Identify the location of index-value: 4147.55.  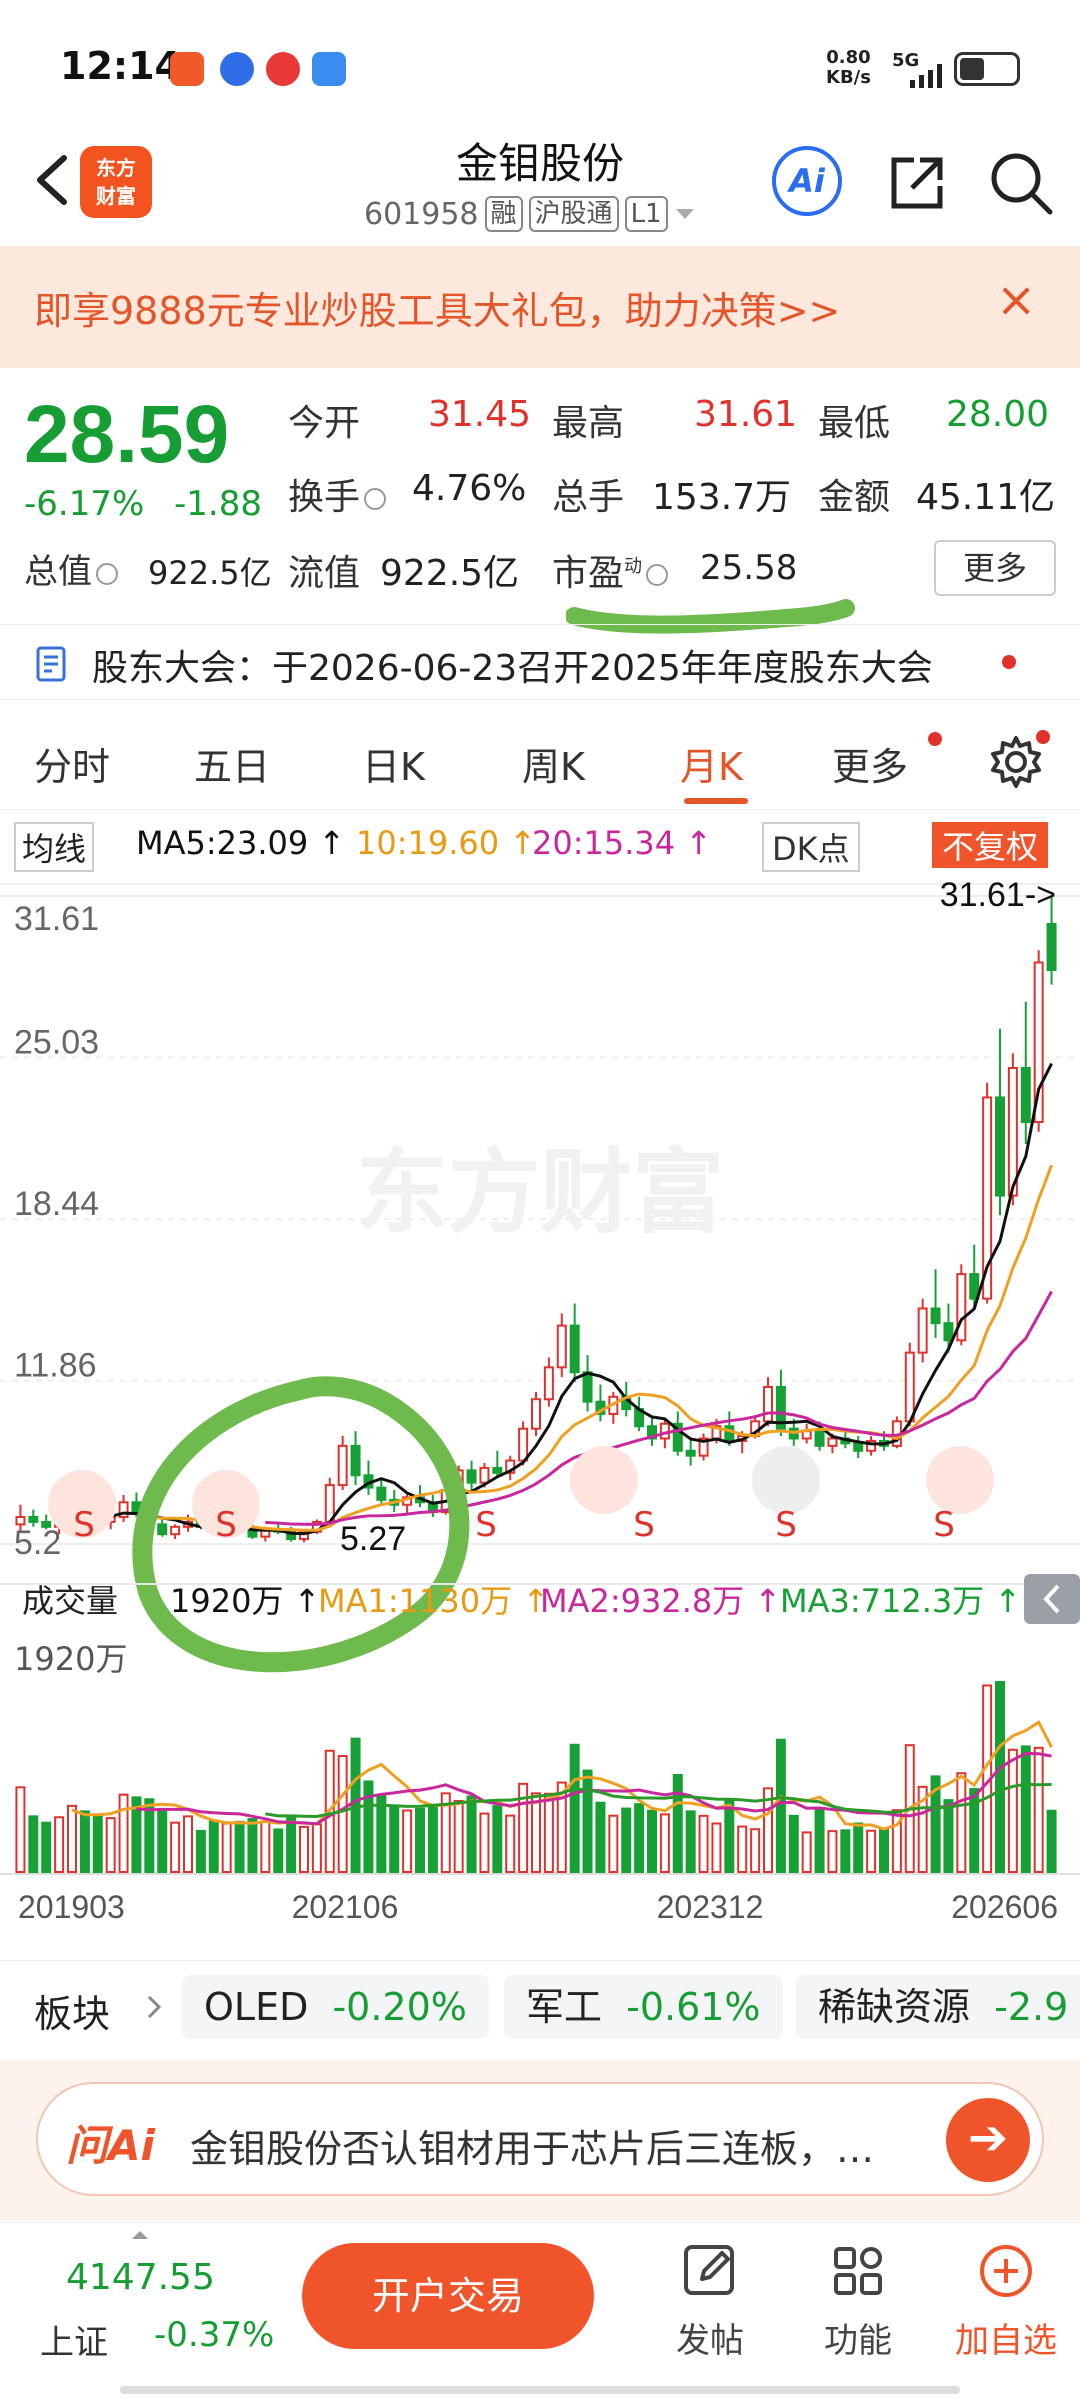
(140, 2277).